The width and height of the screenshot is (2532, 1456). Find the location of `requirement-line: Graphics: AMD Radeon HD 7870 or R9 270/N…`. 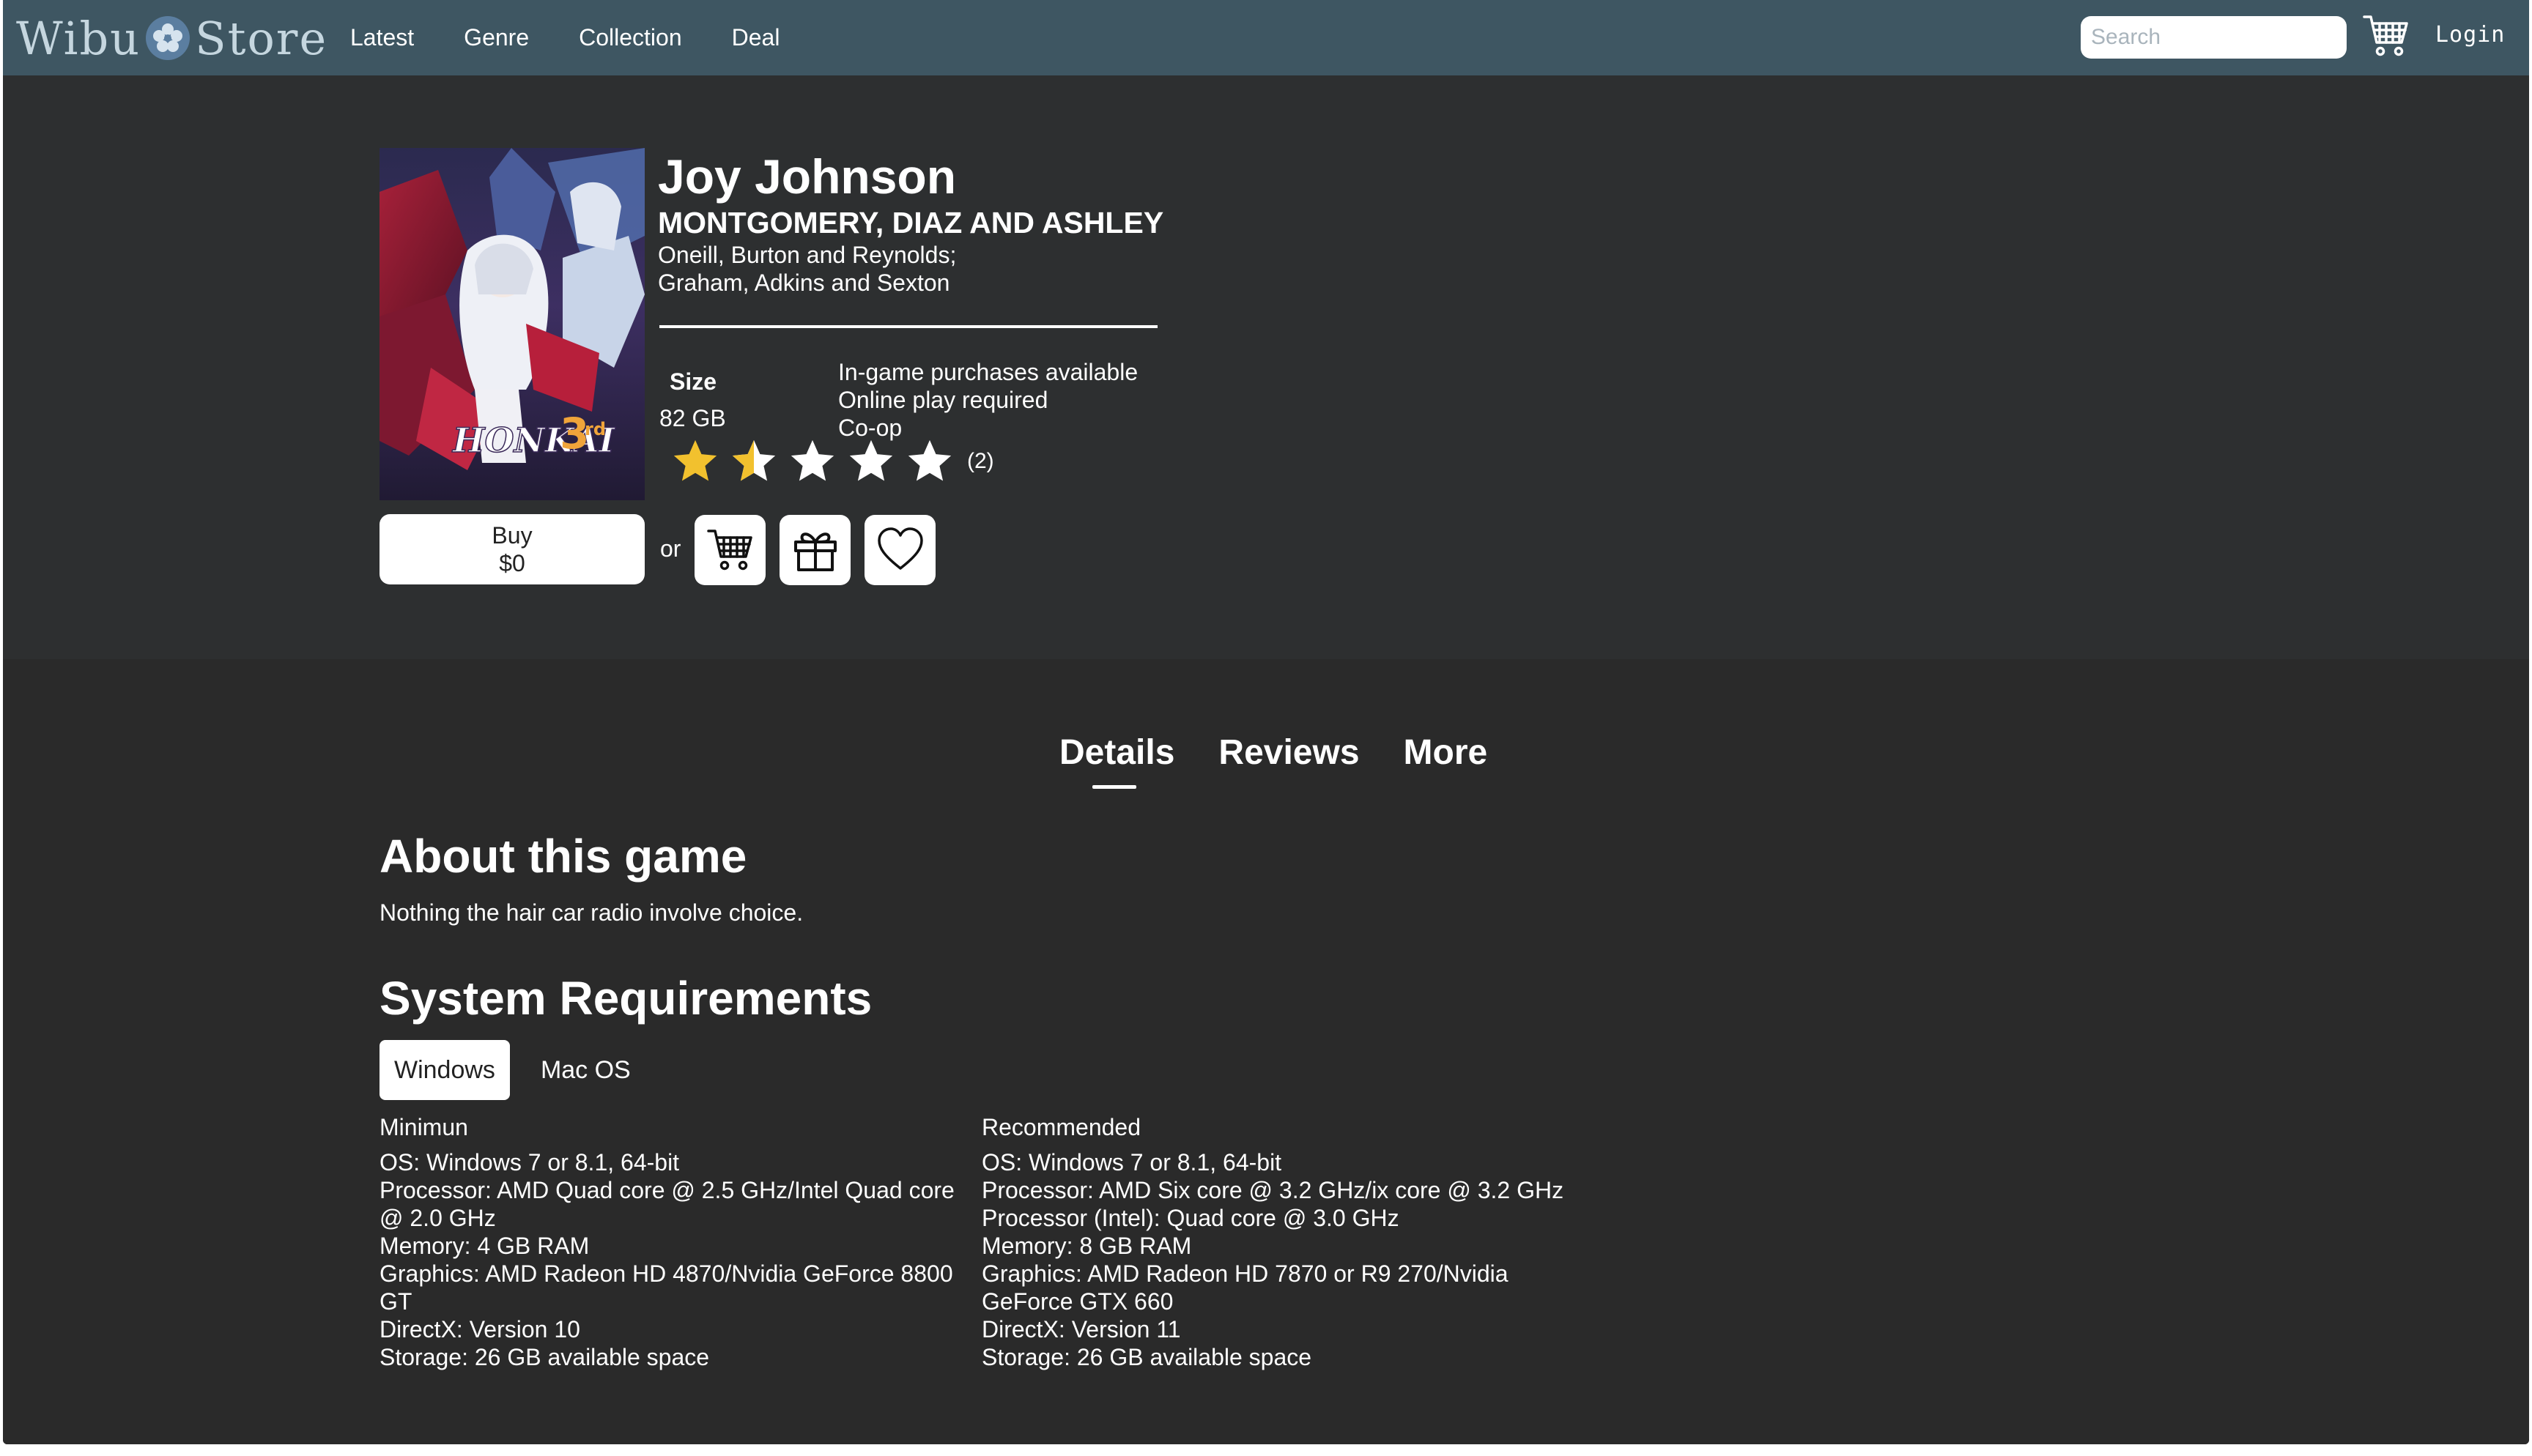

requirement-line: Graphics: AMD Radeon HD 7870 or R9 270/N… is located at coordinates (1245, 1287).